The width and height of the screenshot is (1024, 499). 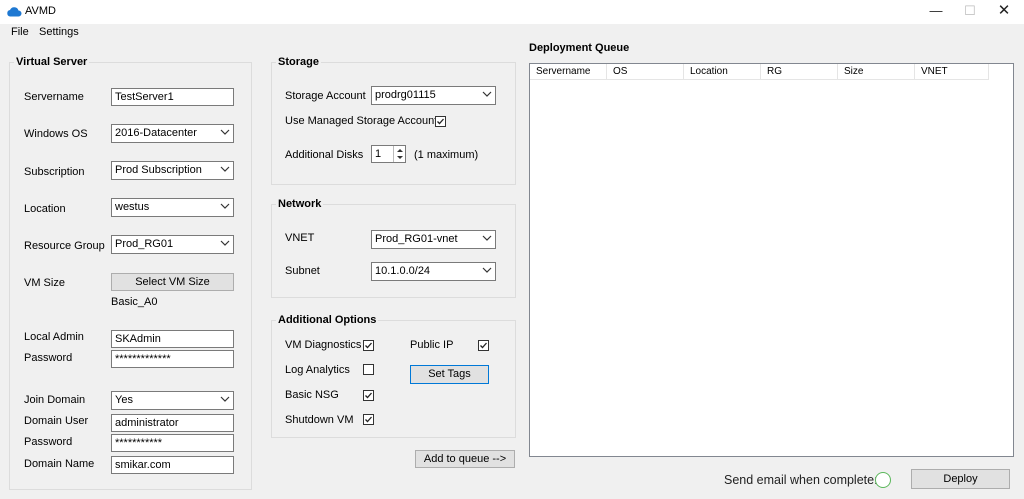 I want to click on domain-name-label: Domain Name, so click(x=59, y=464).